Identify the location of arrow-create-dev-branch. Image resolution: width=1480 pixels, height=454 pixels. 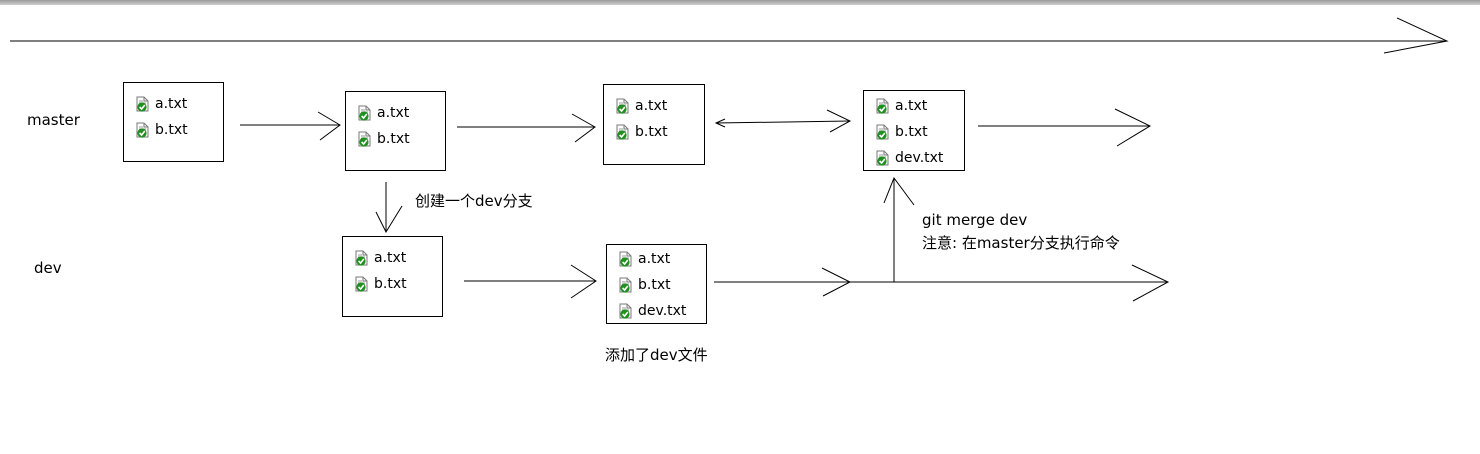
(389, 208).